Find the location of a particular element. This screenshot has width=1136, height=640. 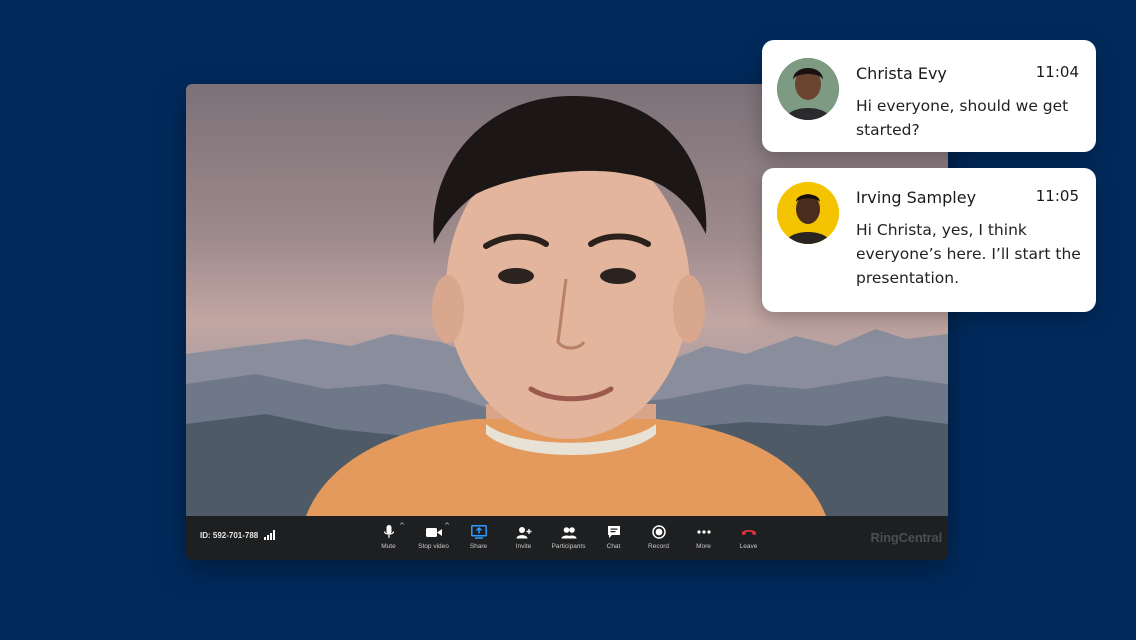

message-text: Hi everyone, should we get started? is located at coordinates (962, 118).